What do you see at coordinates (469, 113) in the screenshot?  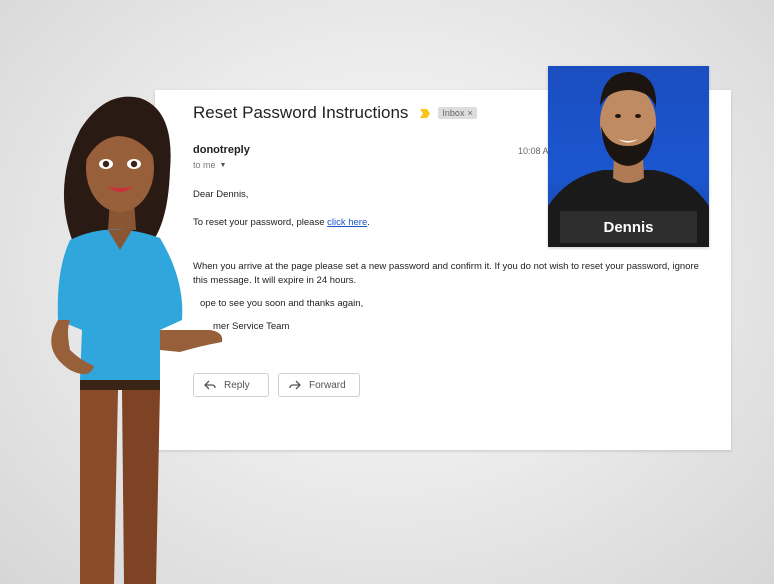 I see `remove-label-icon: ×` at bounding box center [469, 113].